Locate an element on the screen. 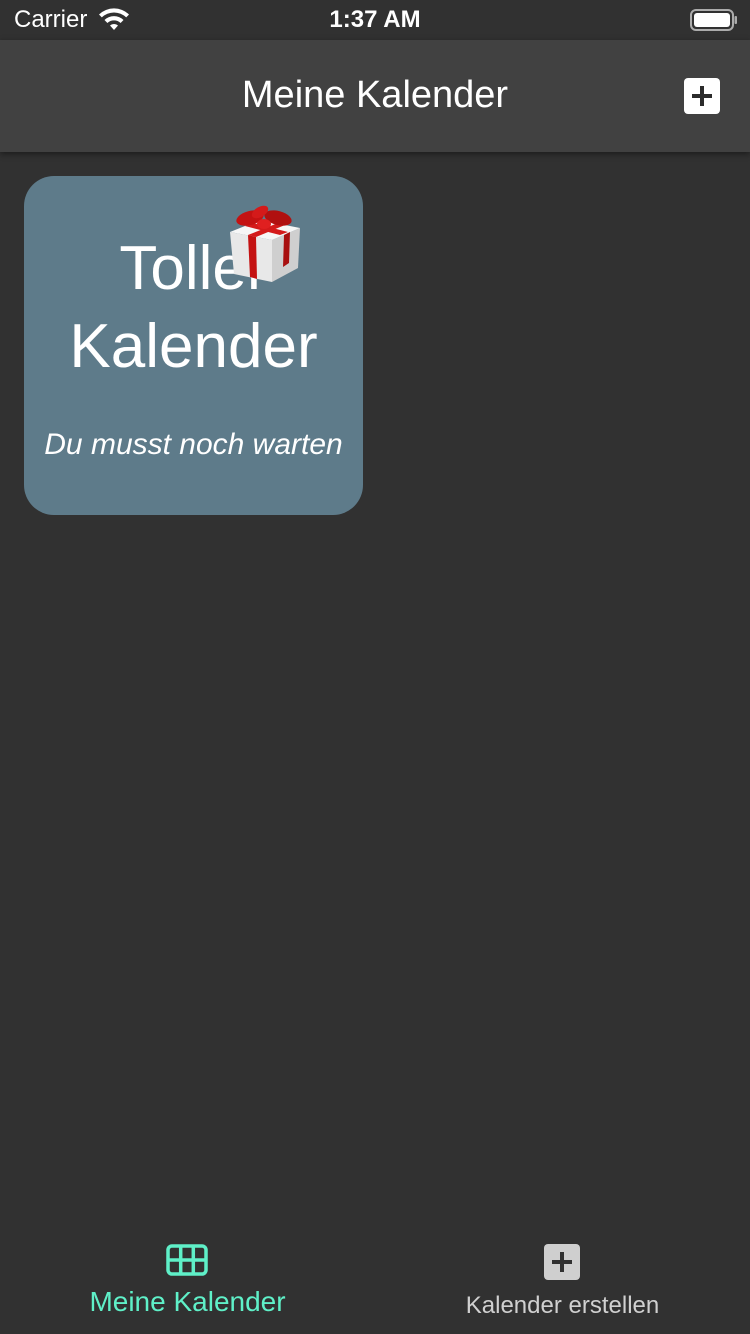  tab-kalender-erstellen: Kalender erstellen is located at coordinates (562, 1283).